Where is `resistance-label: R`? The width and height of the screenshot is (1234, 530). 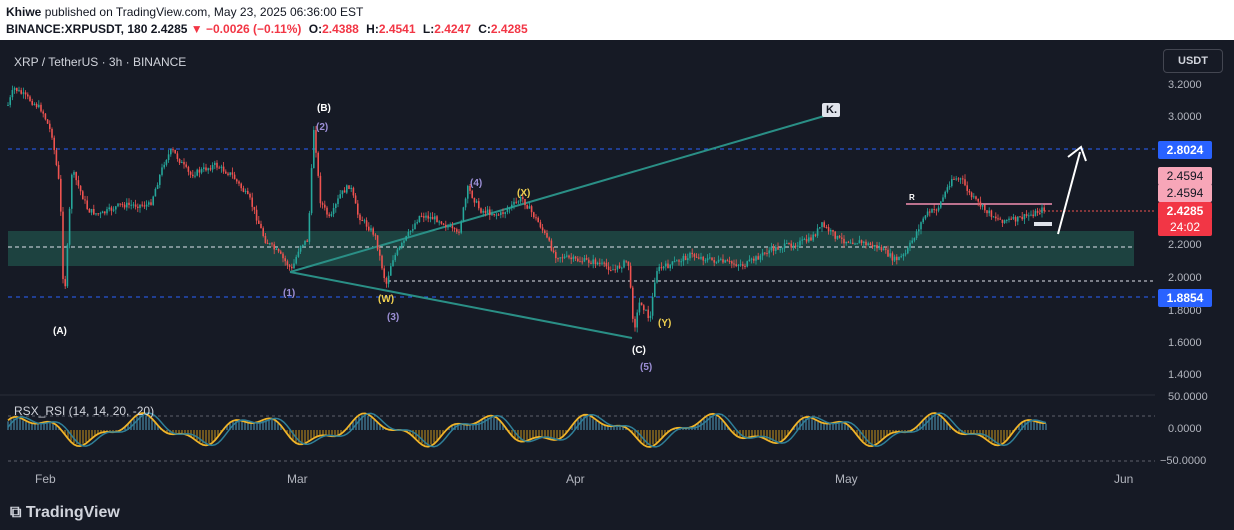 resistance-label: R is located at coordinates (912, 197).